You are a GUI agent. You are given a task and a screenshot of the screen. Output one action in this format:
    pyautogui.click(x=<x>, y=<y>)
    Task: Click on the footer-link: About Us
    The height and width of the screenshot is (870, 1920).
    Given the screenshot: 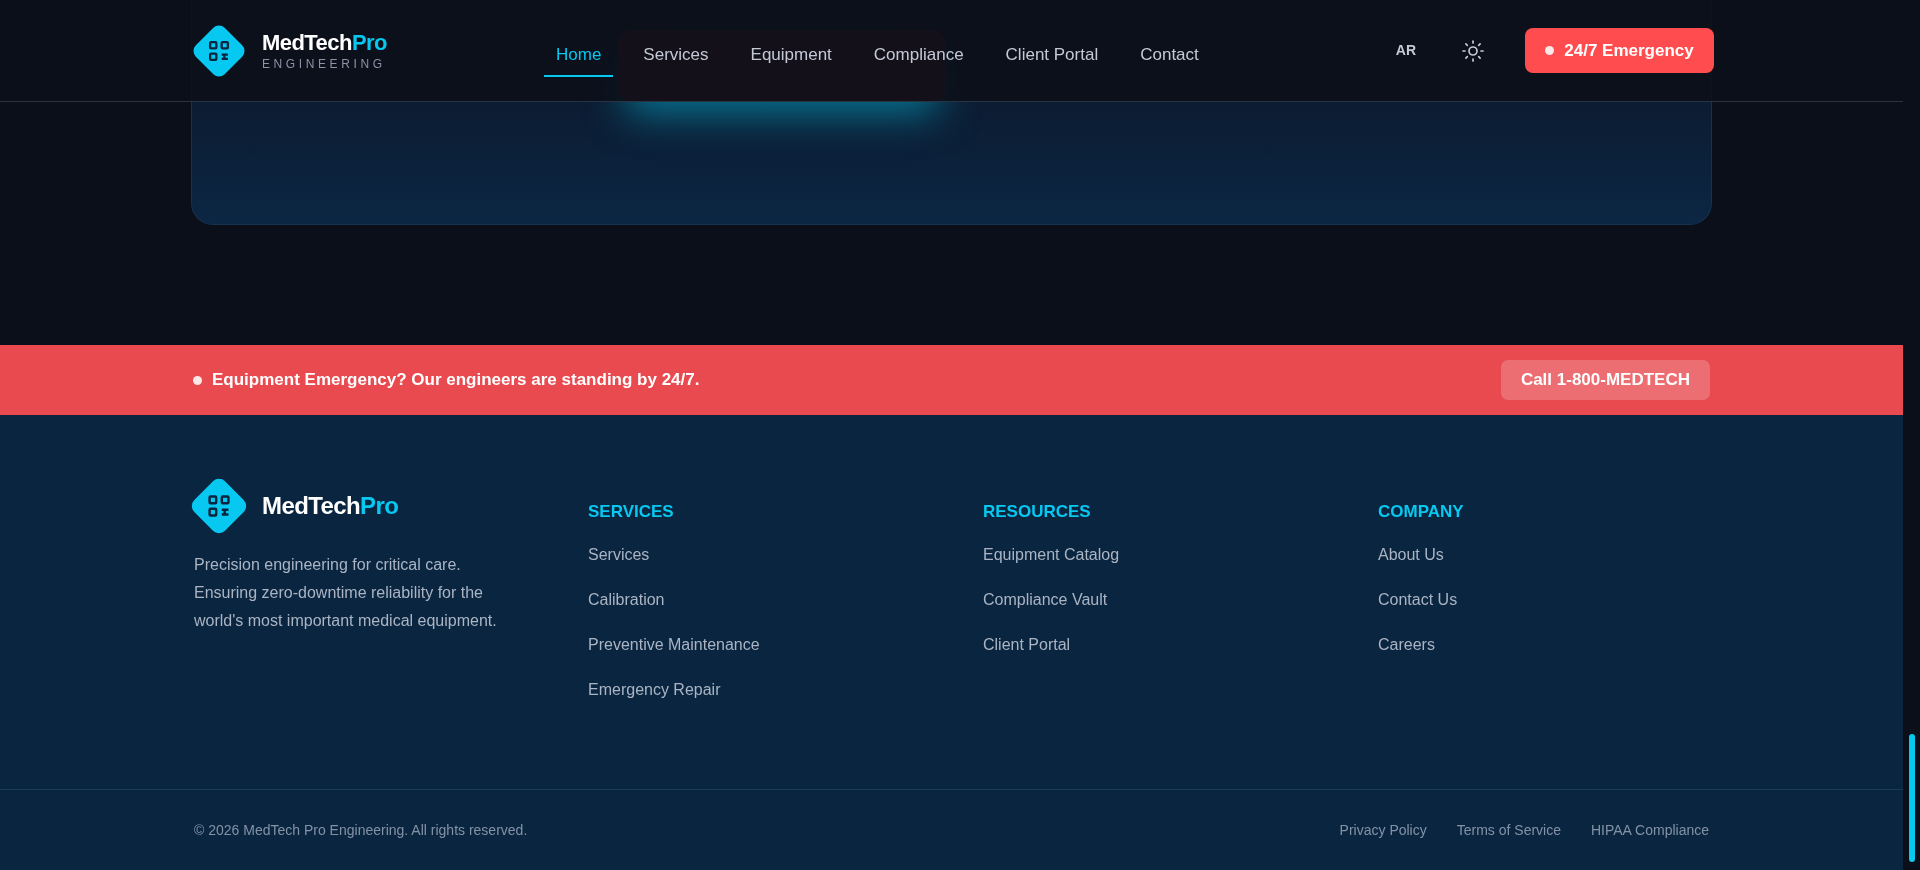 What is the action you would take?
    pyautogui.click(x=1411, y=565)
    